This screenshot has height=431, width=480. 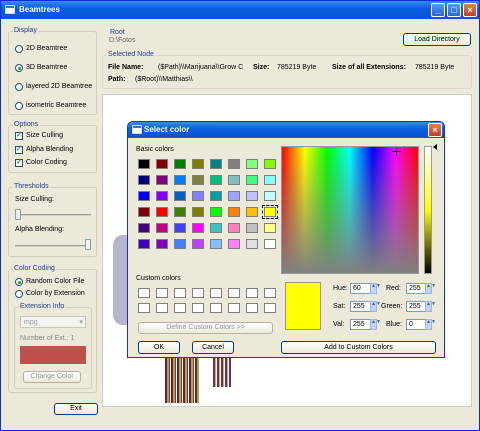 What do you see at coordinates (19, 294) in the screenshot?
I see `radio-color-by-extension` at bounding box center [19, 294].